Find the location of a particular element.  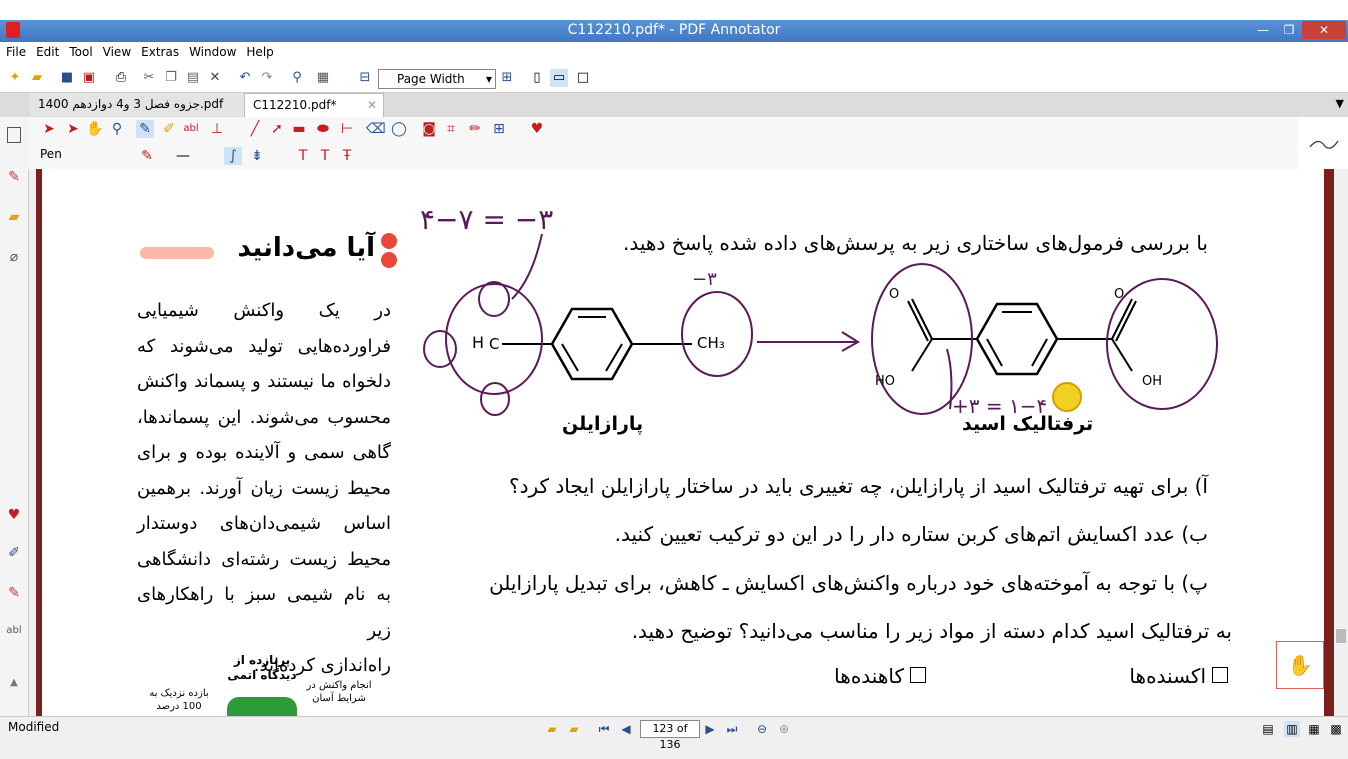

redo-icon: ↷ is located at coordinates (267, 78).